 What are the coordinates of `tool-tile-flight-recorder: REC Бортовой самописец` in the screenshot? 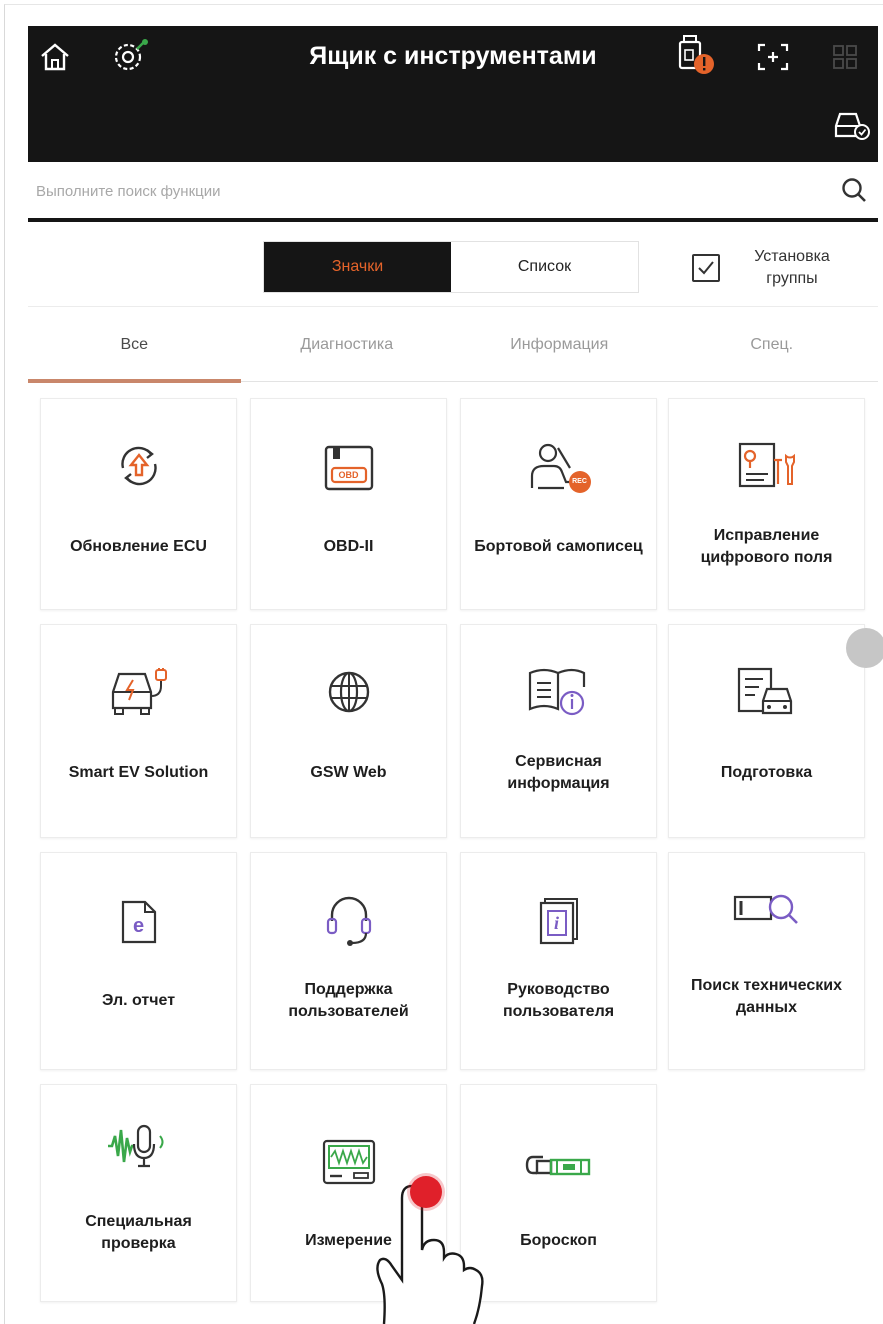 It's located at (558, 504).